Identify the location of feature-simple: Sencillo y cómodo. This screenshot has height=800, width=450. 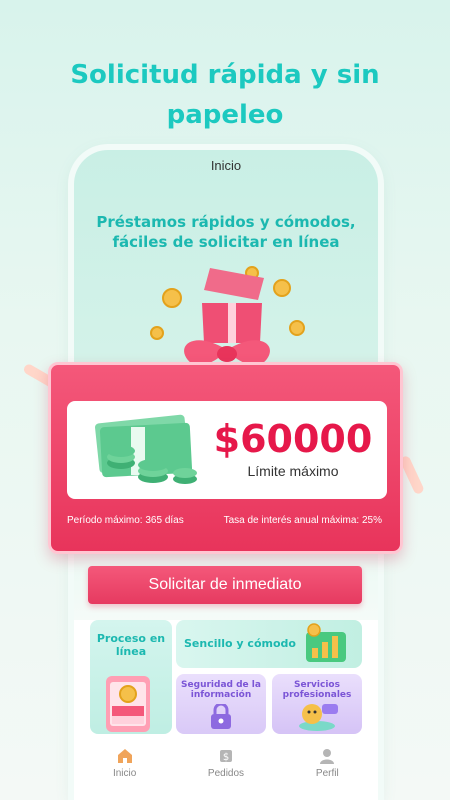
(269, 644).